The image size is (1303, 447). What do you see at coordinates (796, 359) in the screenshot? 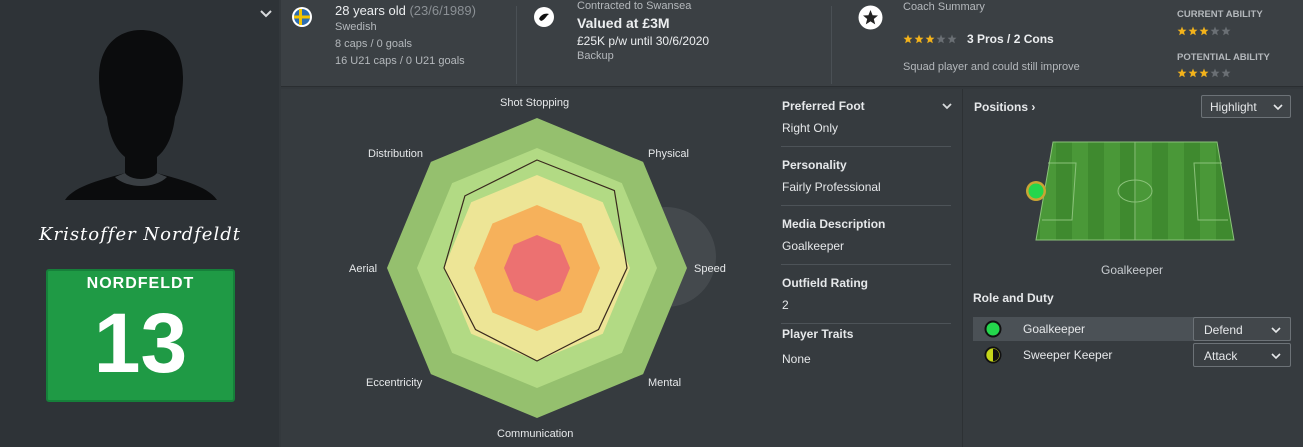
I see `player-traits-value: None` at bounding box center [796, 359].